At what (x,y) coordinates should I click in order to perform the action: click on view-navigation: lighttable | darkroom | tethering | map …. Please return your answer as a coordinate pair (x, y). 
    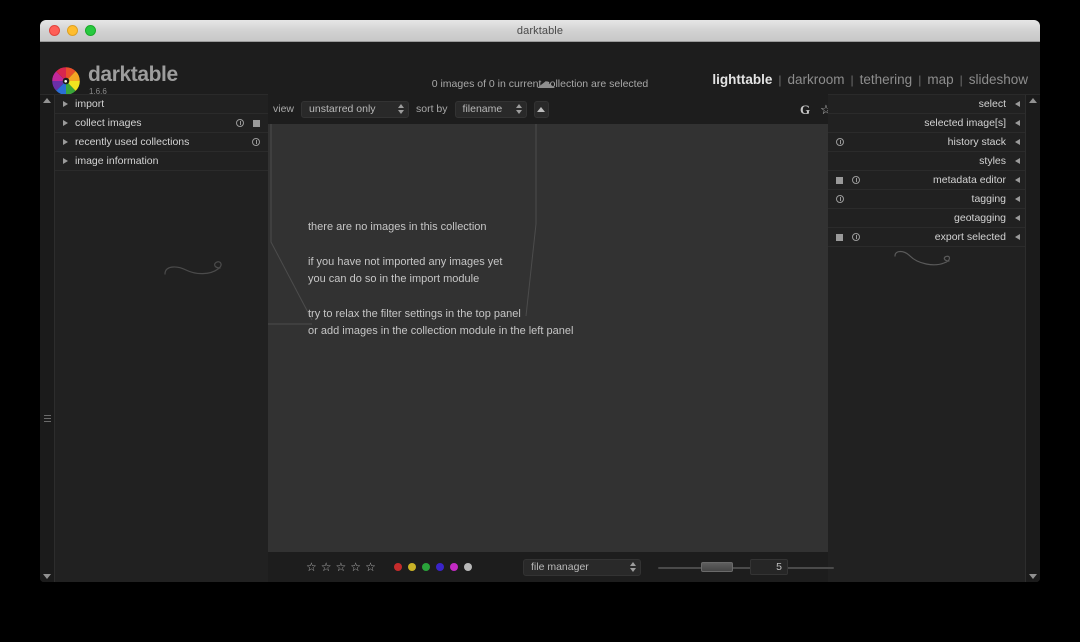
    Looking at the image, I should click on (870, 79).